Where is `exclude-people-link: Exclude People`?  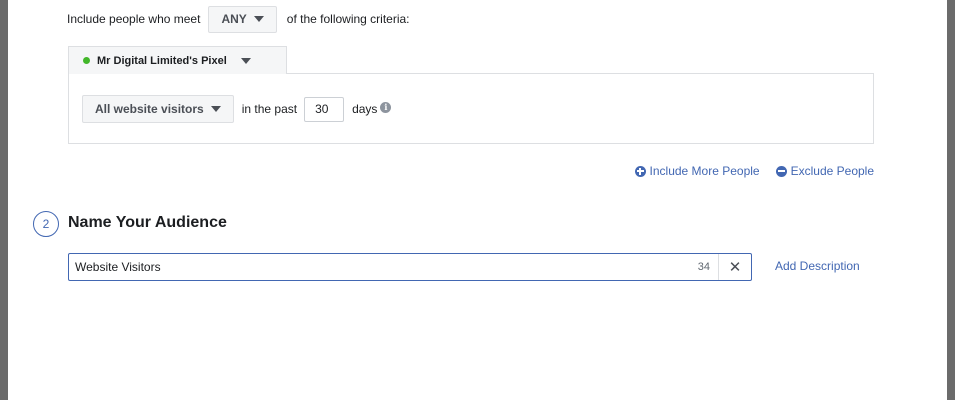
exclude-people-link: Exclude People is located at coordinates (824, 171).